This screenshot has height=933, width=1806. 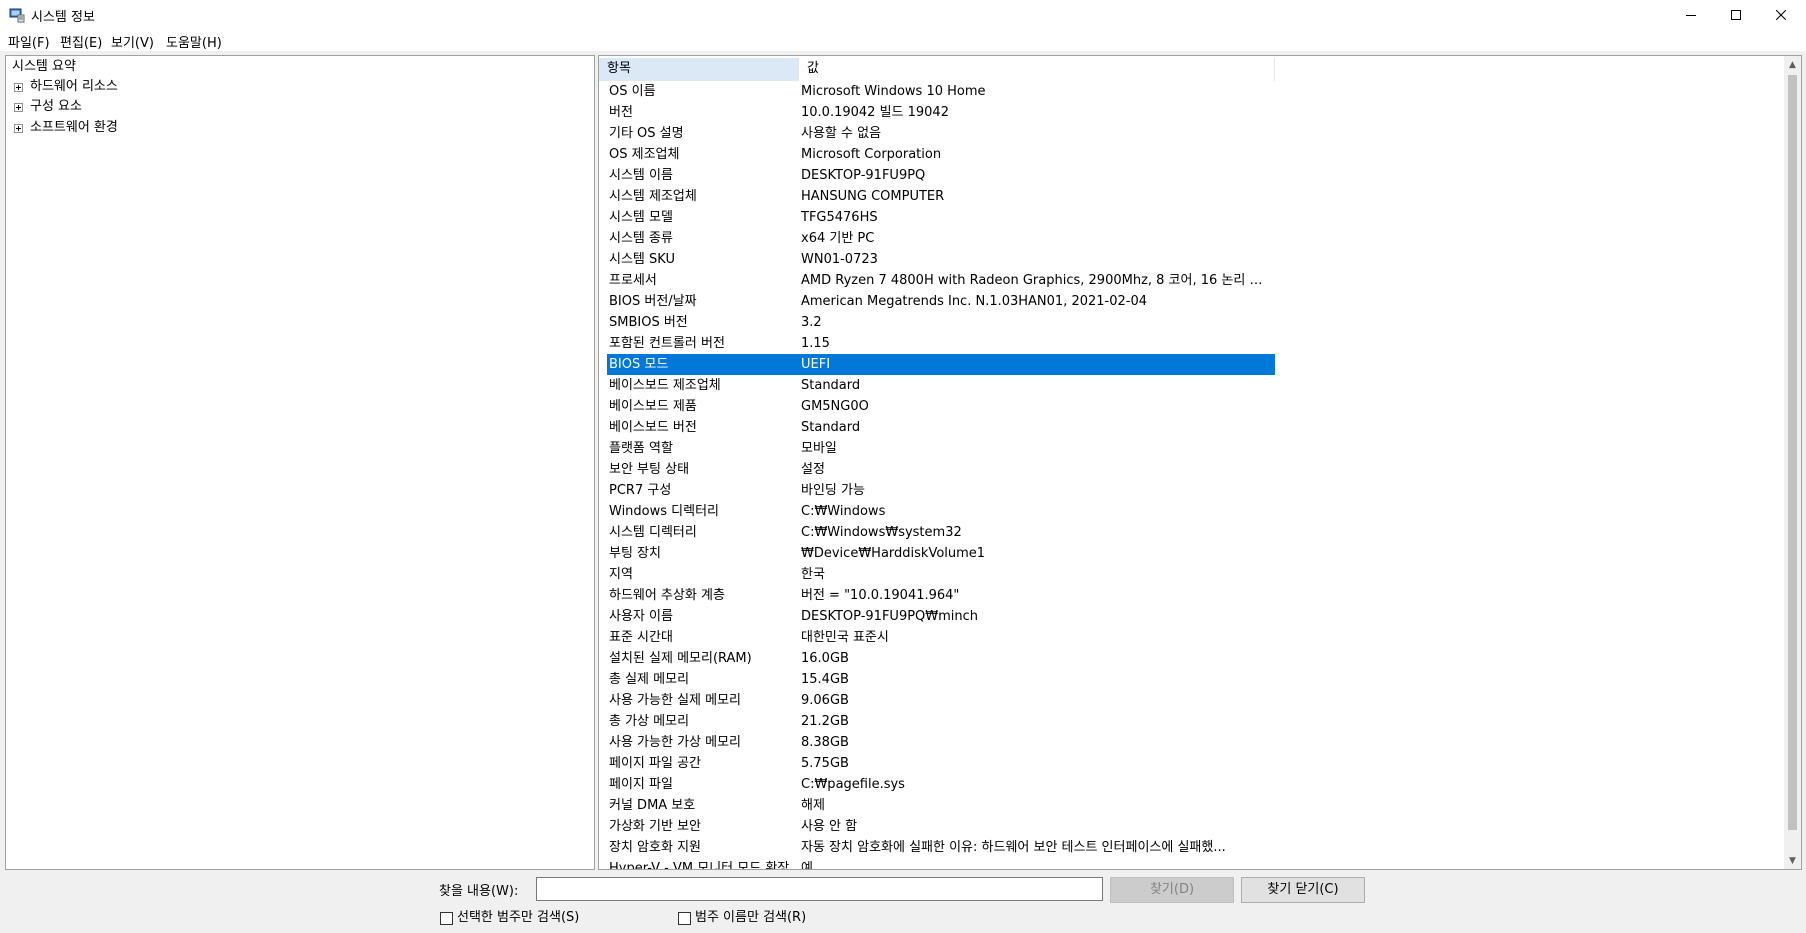 What do you see at coordinates (653, 301) in the screenshot?
I see `item-cell: BIOS 버전/날짜` at bounding box center [653, 301].